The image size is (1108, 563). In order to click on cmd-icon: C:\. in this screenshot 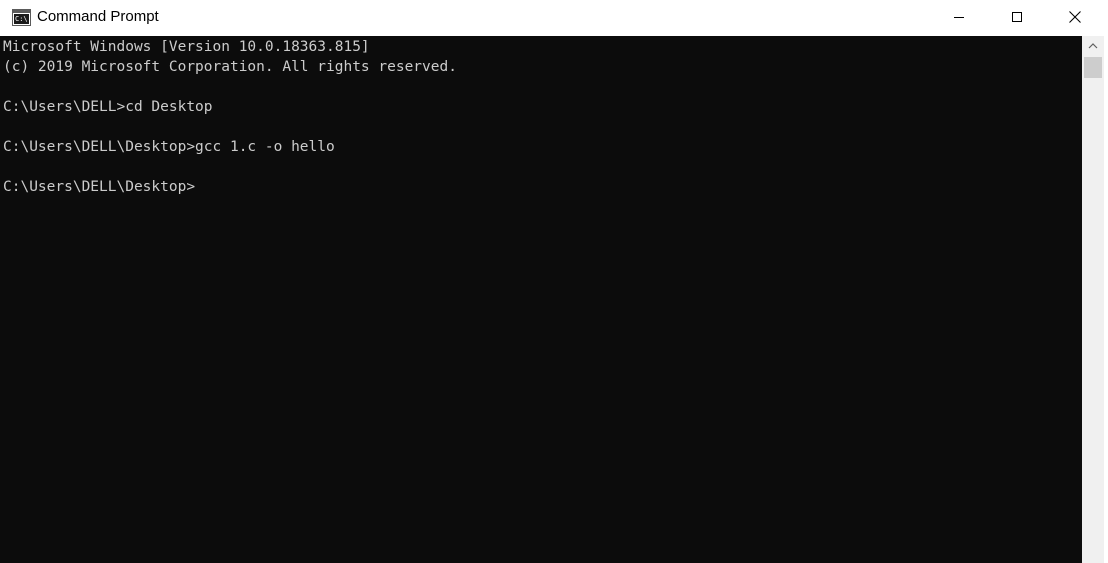, I will do `click(21, 17)`.